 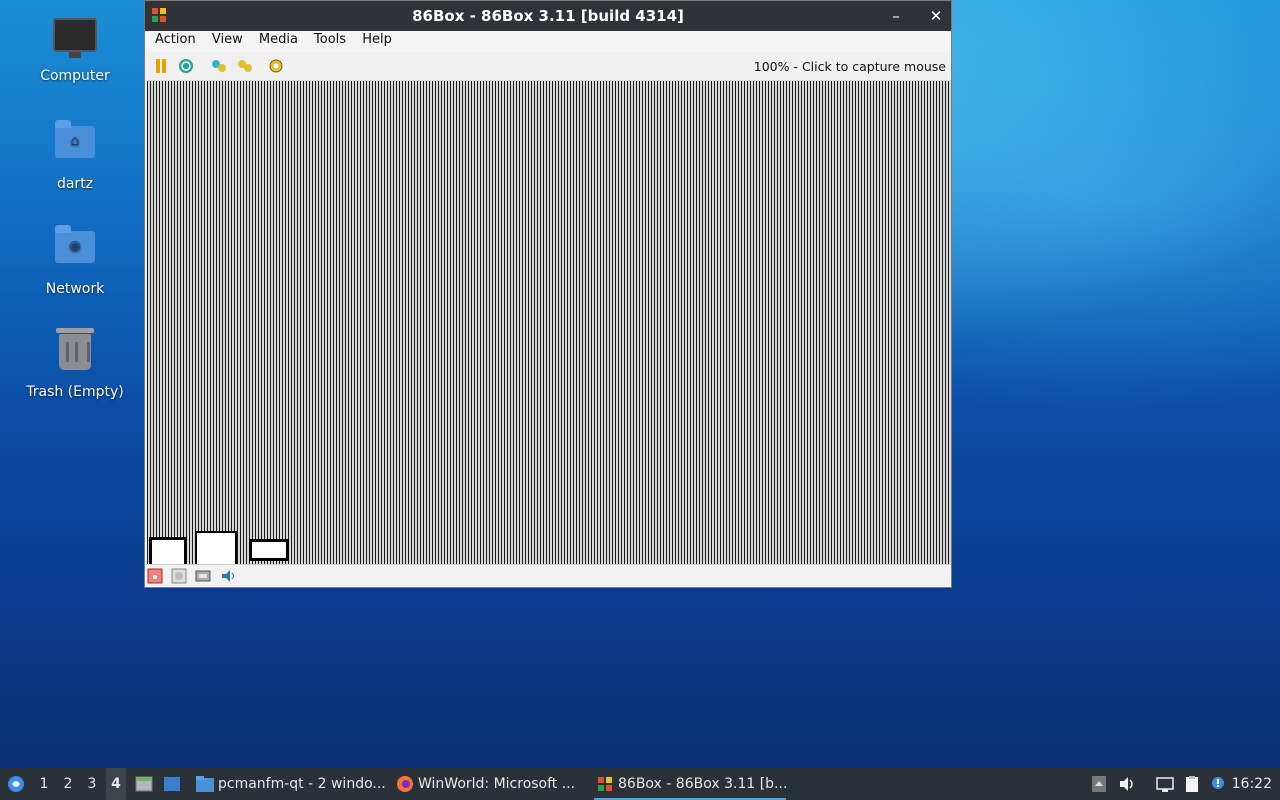 I want to click on network-folder-icon: ◉, so click(x=75, y=250).